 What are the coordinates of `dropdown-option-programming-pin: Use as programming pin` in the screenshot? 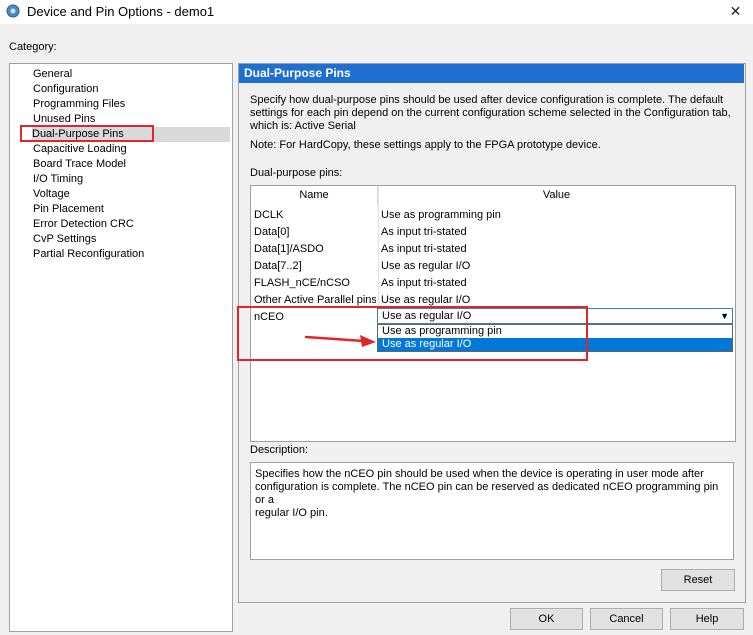 It's located at (555, 331).